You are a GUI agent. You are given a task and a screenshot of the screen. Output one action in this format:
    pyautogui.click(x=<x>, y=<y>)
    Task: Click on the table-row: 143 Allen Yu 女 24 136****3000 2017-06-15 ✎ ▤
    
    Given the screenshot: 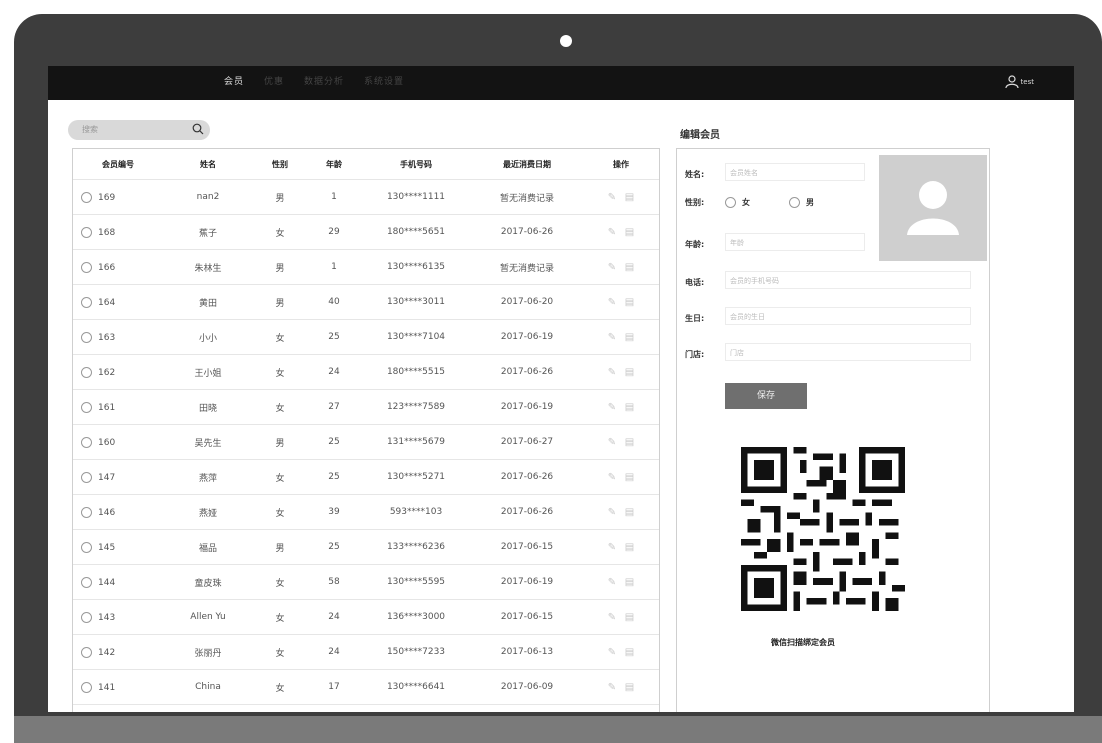 What is the action you would take?
    pyautogui.click(x=366, y=617)
    